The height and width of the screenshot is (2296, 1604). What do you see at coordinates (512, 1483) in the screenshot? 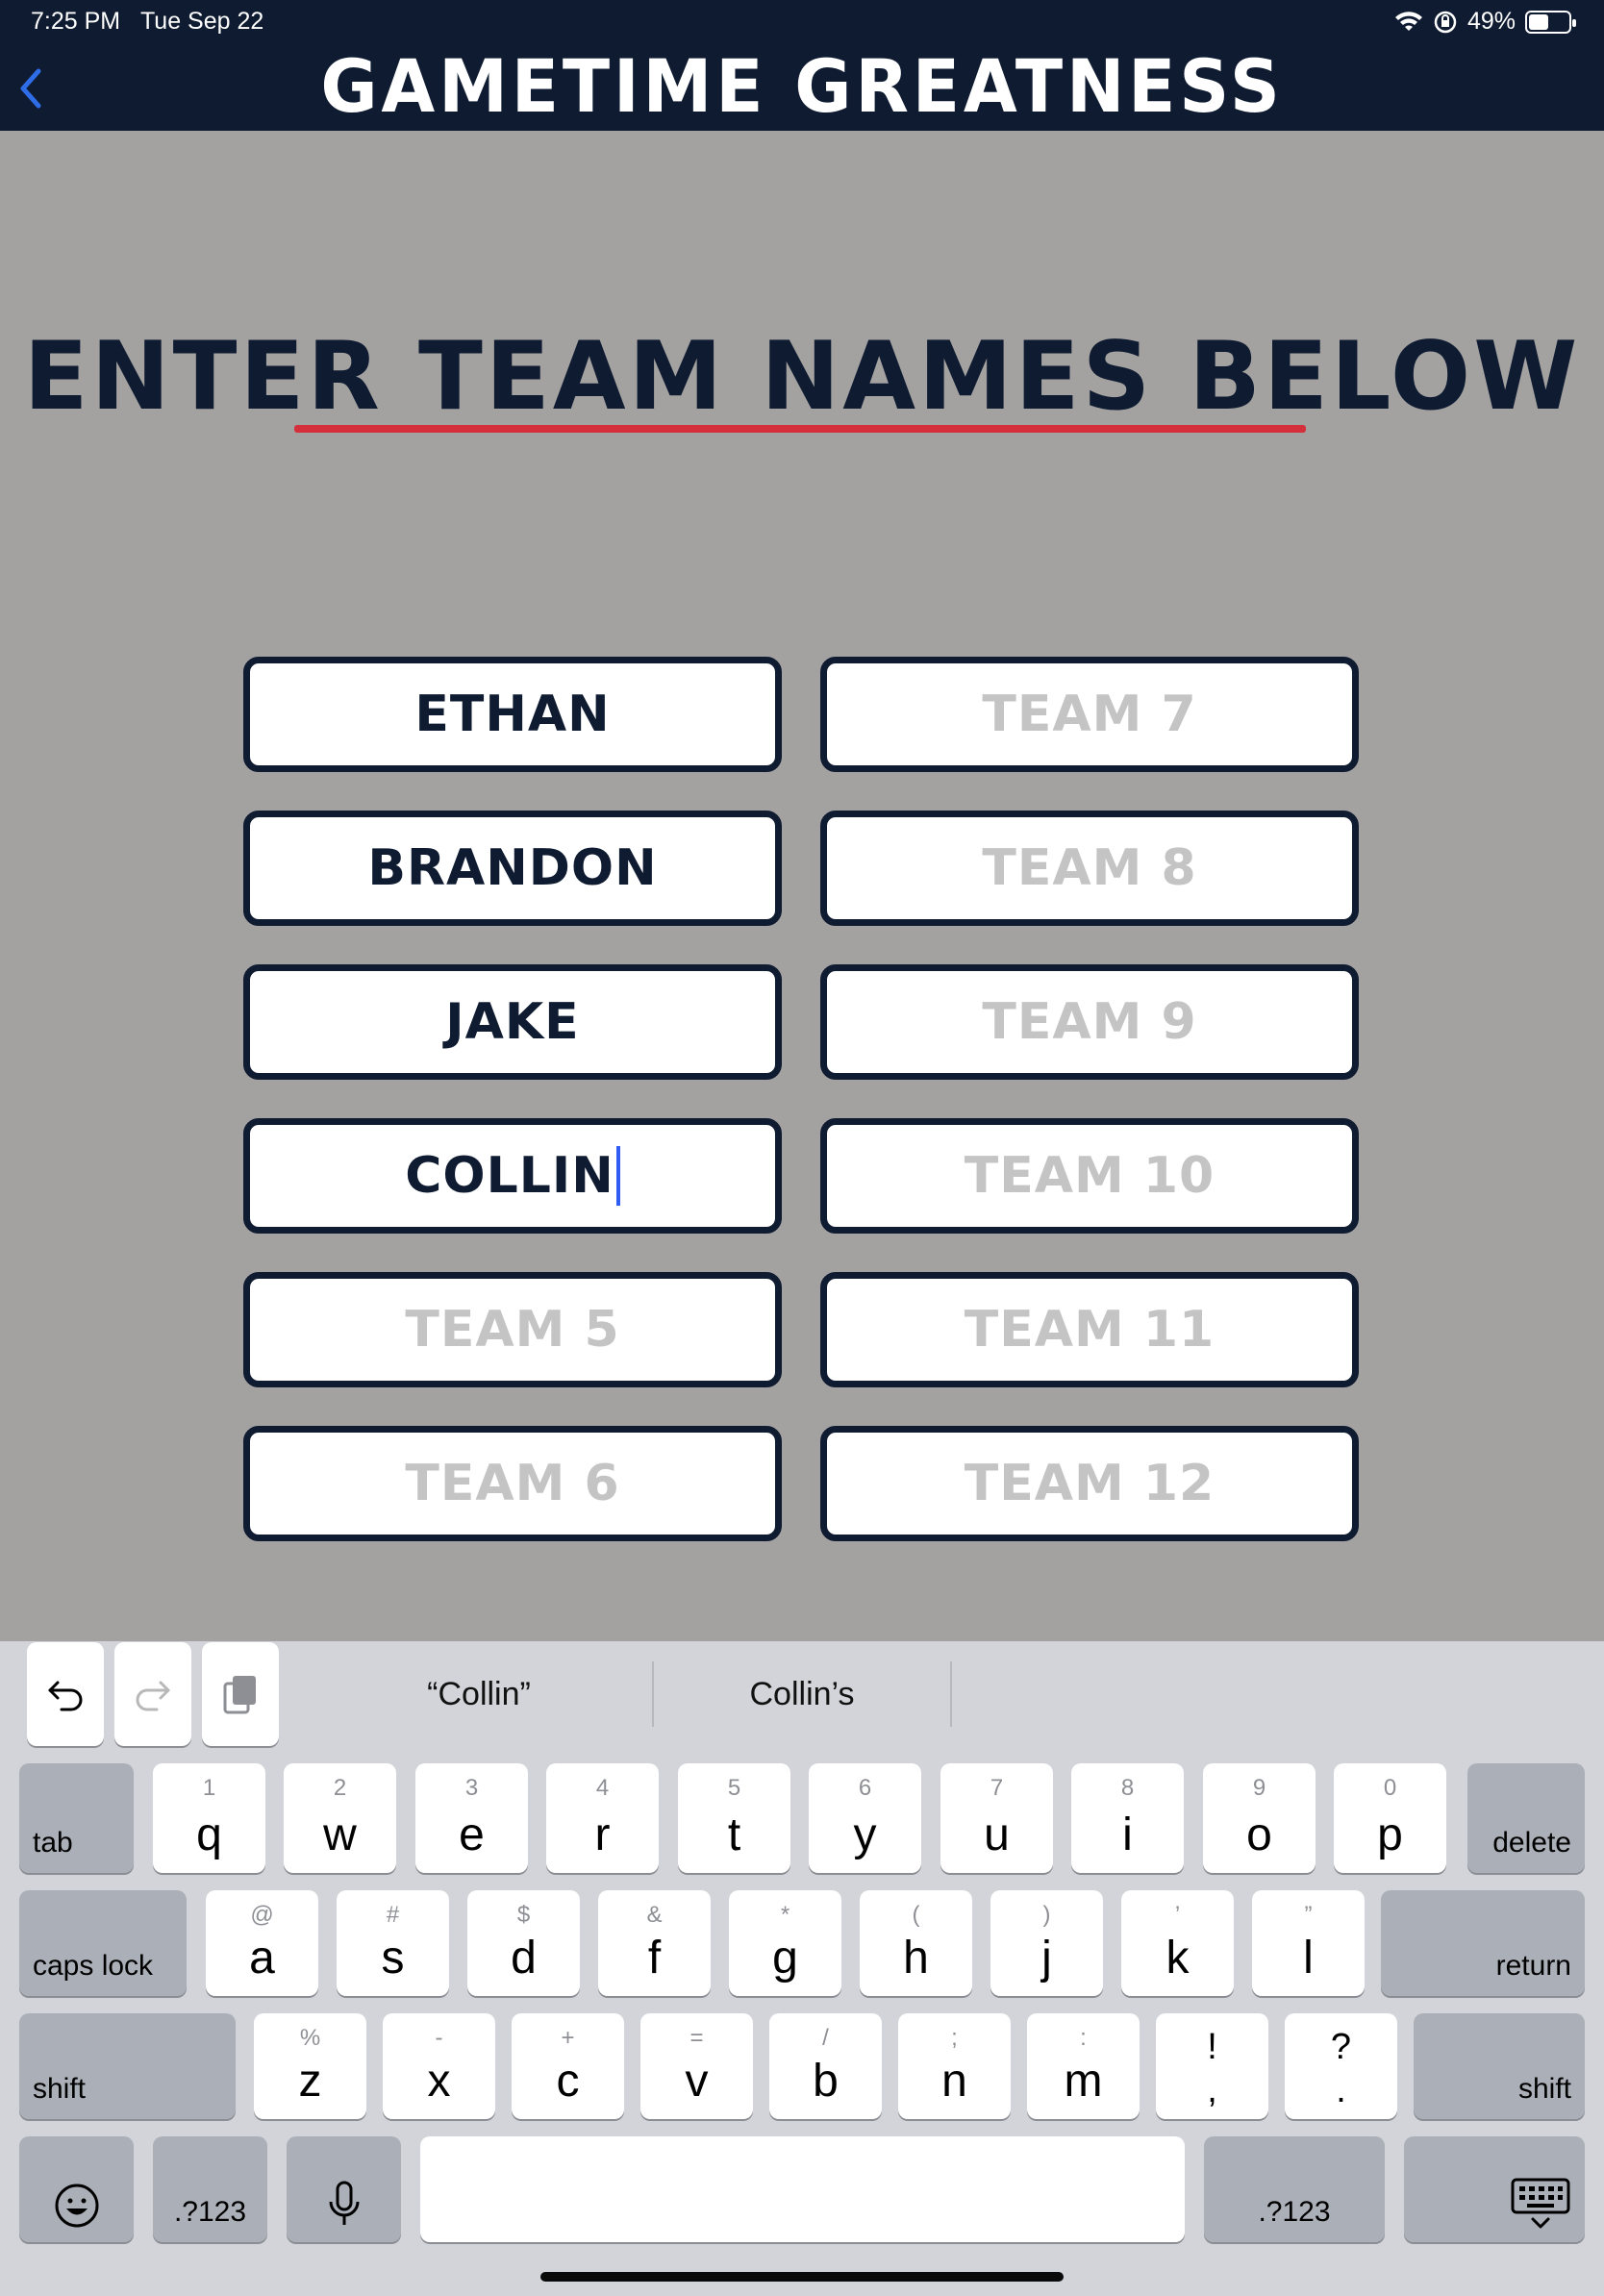
I see `team-6-input: TEAM 6` at bounding box center [512, 1483].